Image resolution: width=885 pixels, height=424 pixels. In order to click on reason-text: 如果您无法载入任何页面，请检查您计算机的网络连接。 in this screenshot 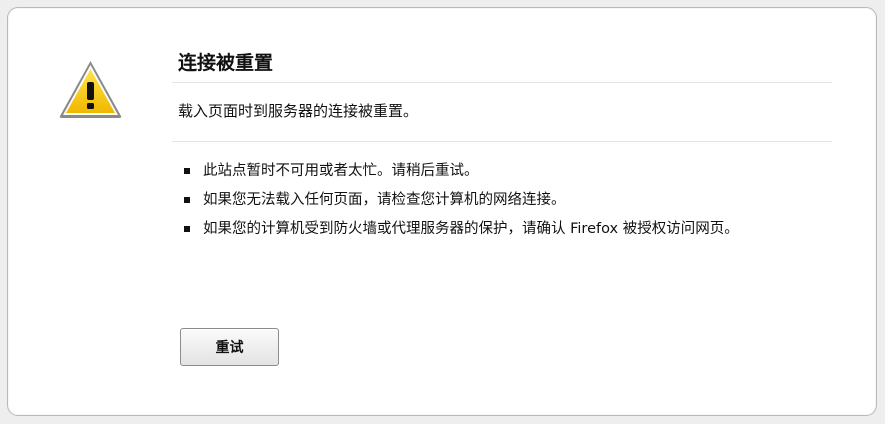, I will do `click(384, 200)`.